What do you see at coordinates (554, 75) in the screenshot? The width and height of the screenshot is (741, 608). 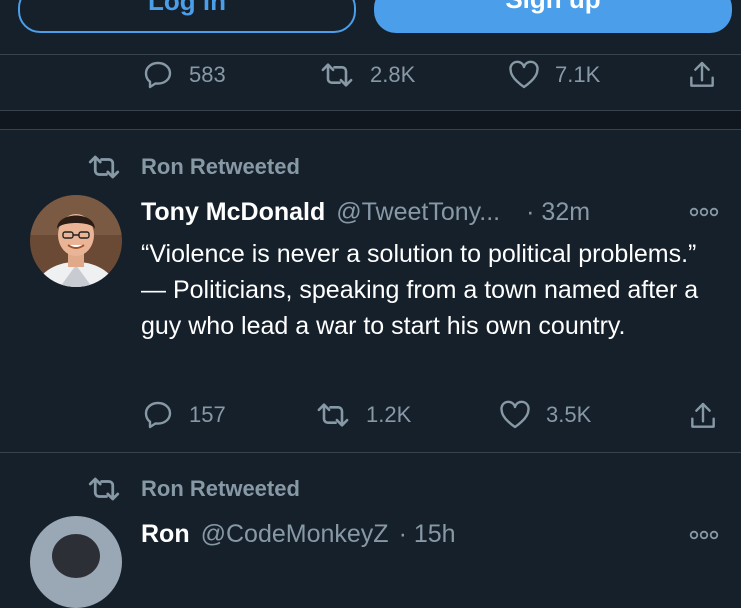 I see `like-button: 7.1K` at bounding box center [554, 75].